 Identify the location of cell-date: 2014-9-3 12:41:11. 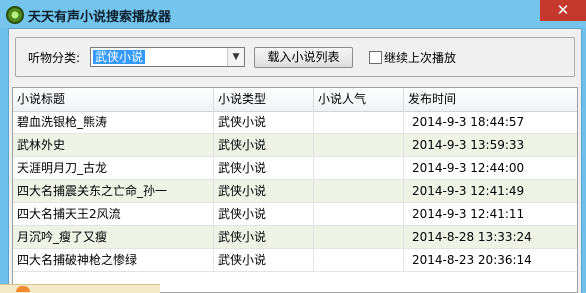
(468, 214).